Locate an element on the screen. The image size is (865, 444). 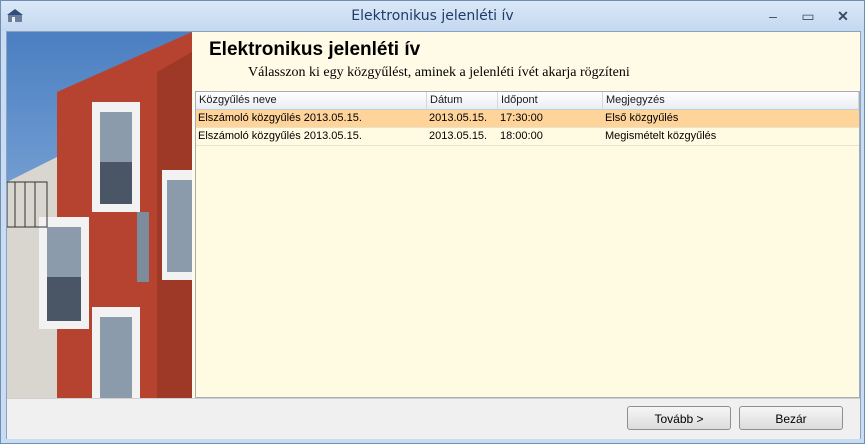
column-header-date: Dátum is located at coordinates (462, 100).